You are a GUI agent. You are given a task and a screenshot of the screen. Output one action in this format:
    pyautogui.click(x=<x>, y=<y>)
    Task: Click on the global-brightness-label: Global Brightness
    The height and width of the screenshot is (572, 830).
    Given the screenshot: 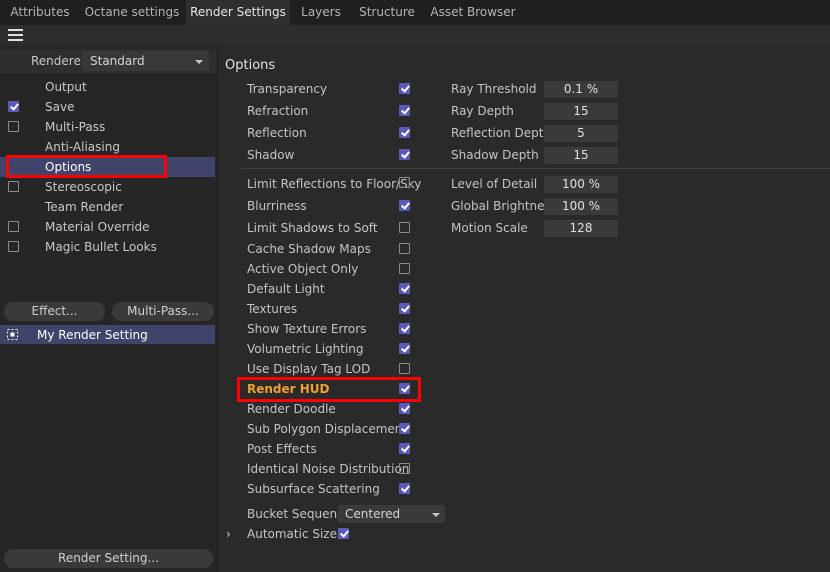 What is the action you would take?
    pyautogui.click(x=504, y=206)
    